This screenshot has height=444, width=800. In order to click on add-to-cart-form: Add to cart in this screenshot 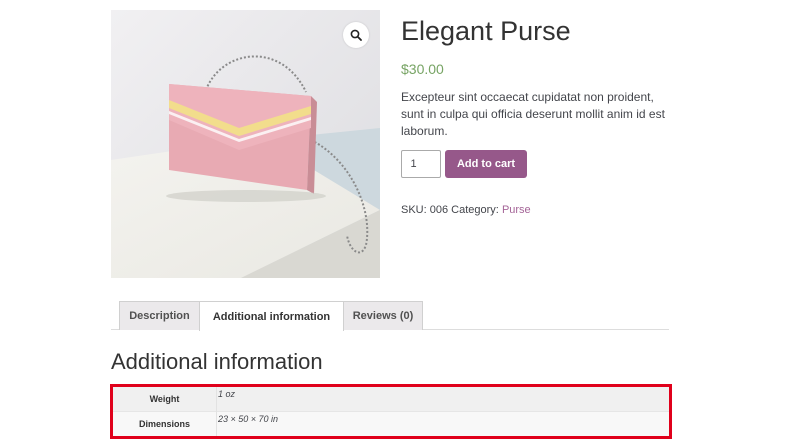, I will do `click(541, 164)`.